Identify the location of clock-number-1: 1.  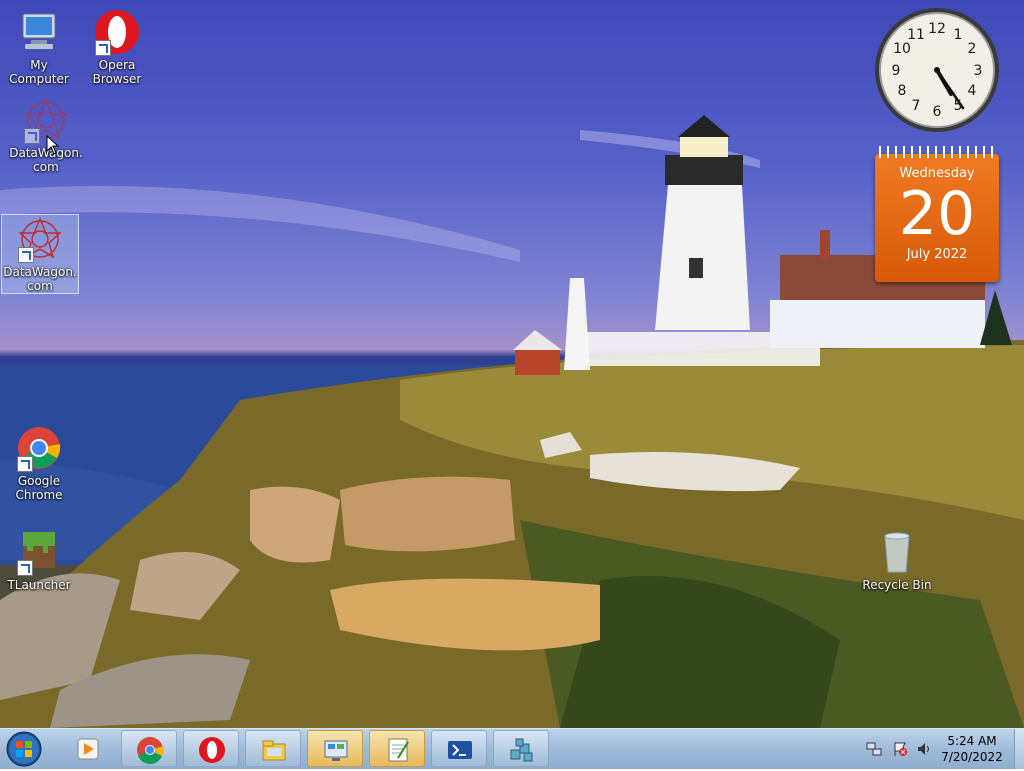
(958, 35).